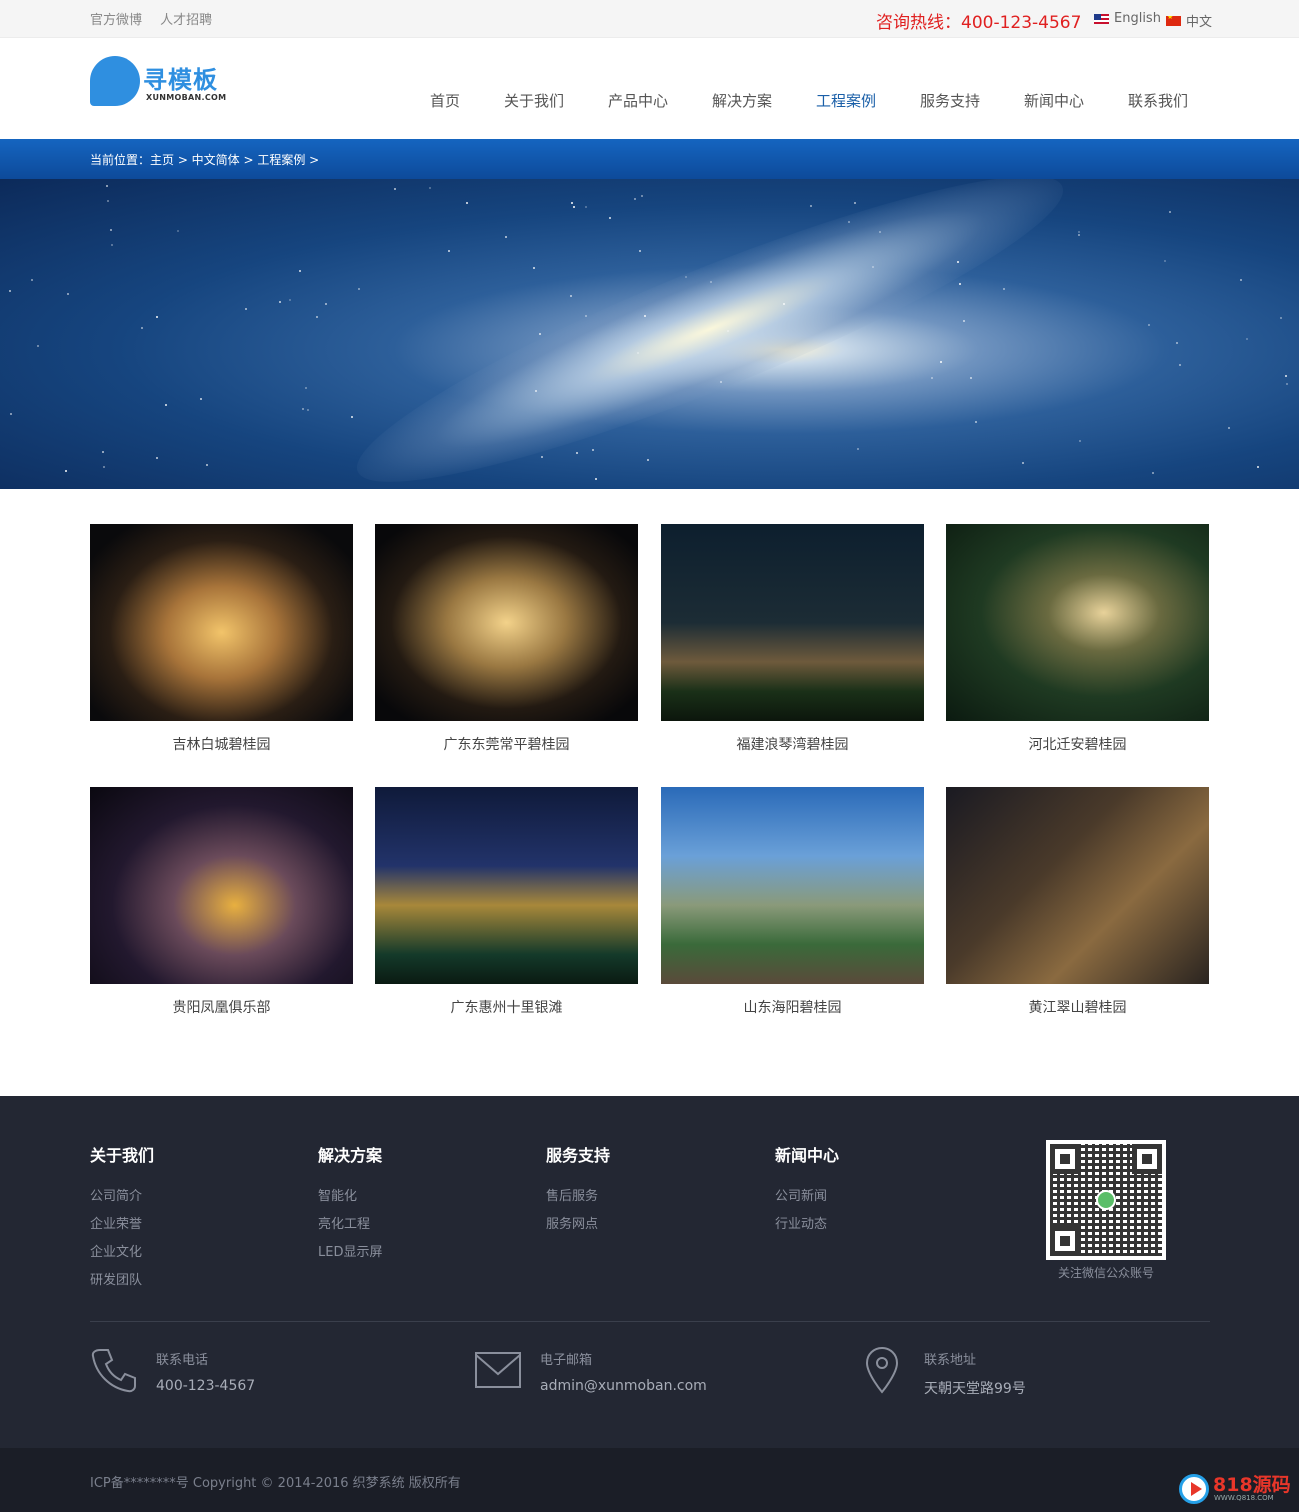  Describe the element at coordinates (578, 1229) in the screenshot. I see `footer-link: 服务网点` at that location.